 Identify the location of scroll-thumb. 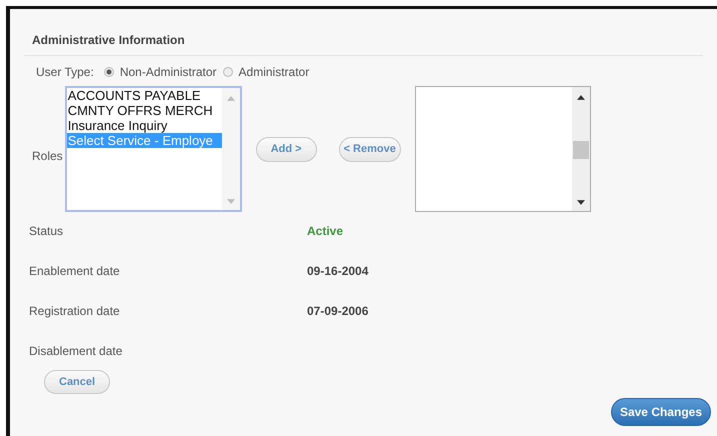
(580, 150).